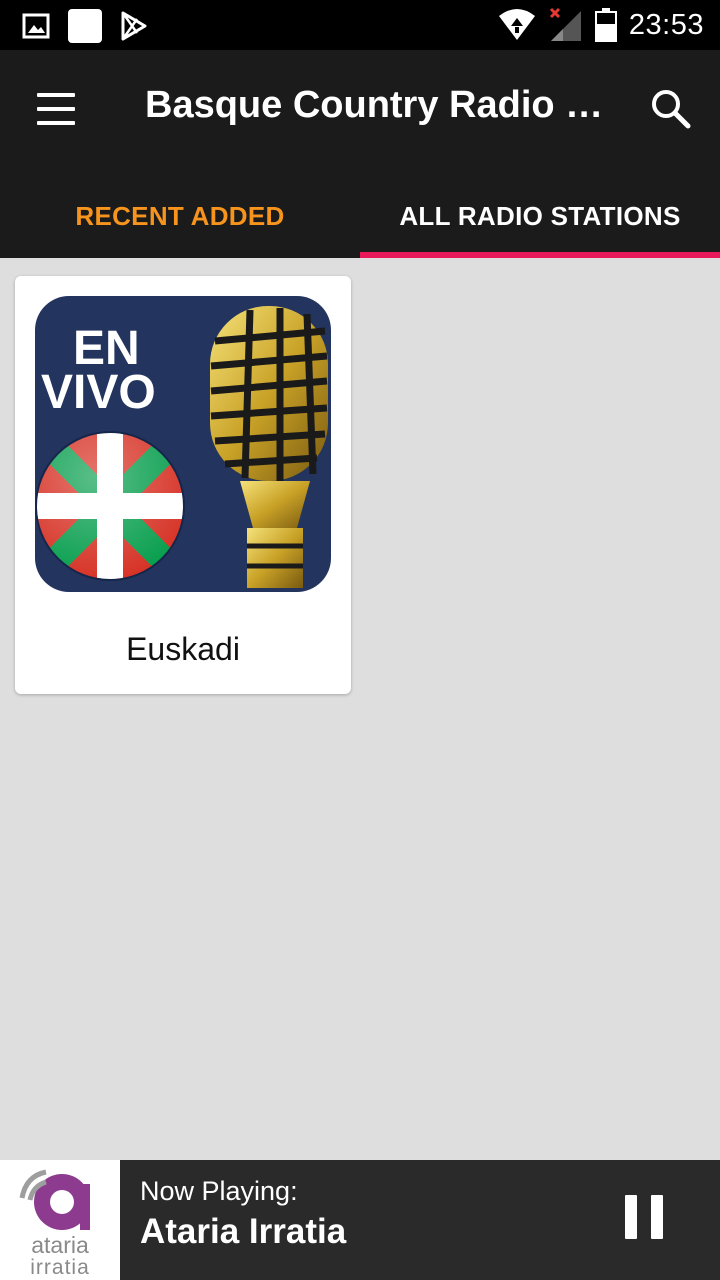 This screenshot has height=1280, width=720. I want to click on status-time: 23:53, so click(666, 24).